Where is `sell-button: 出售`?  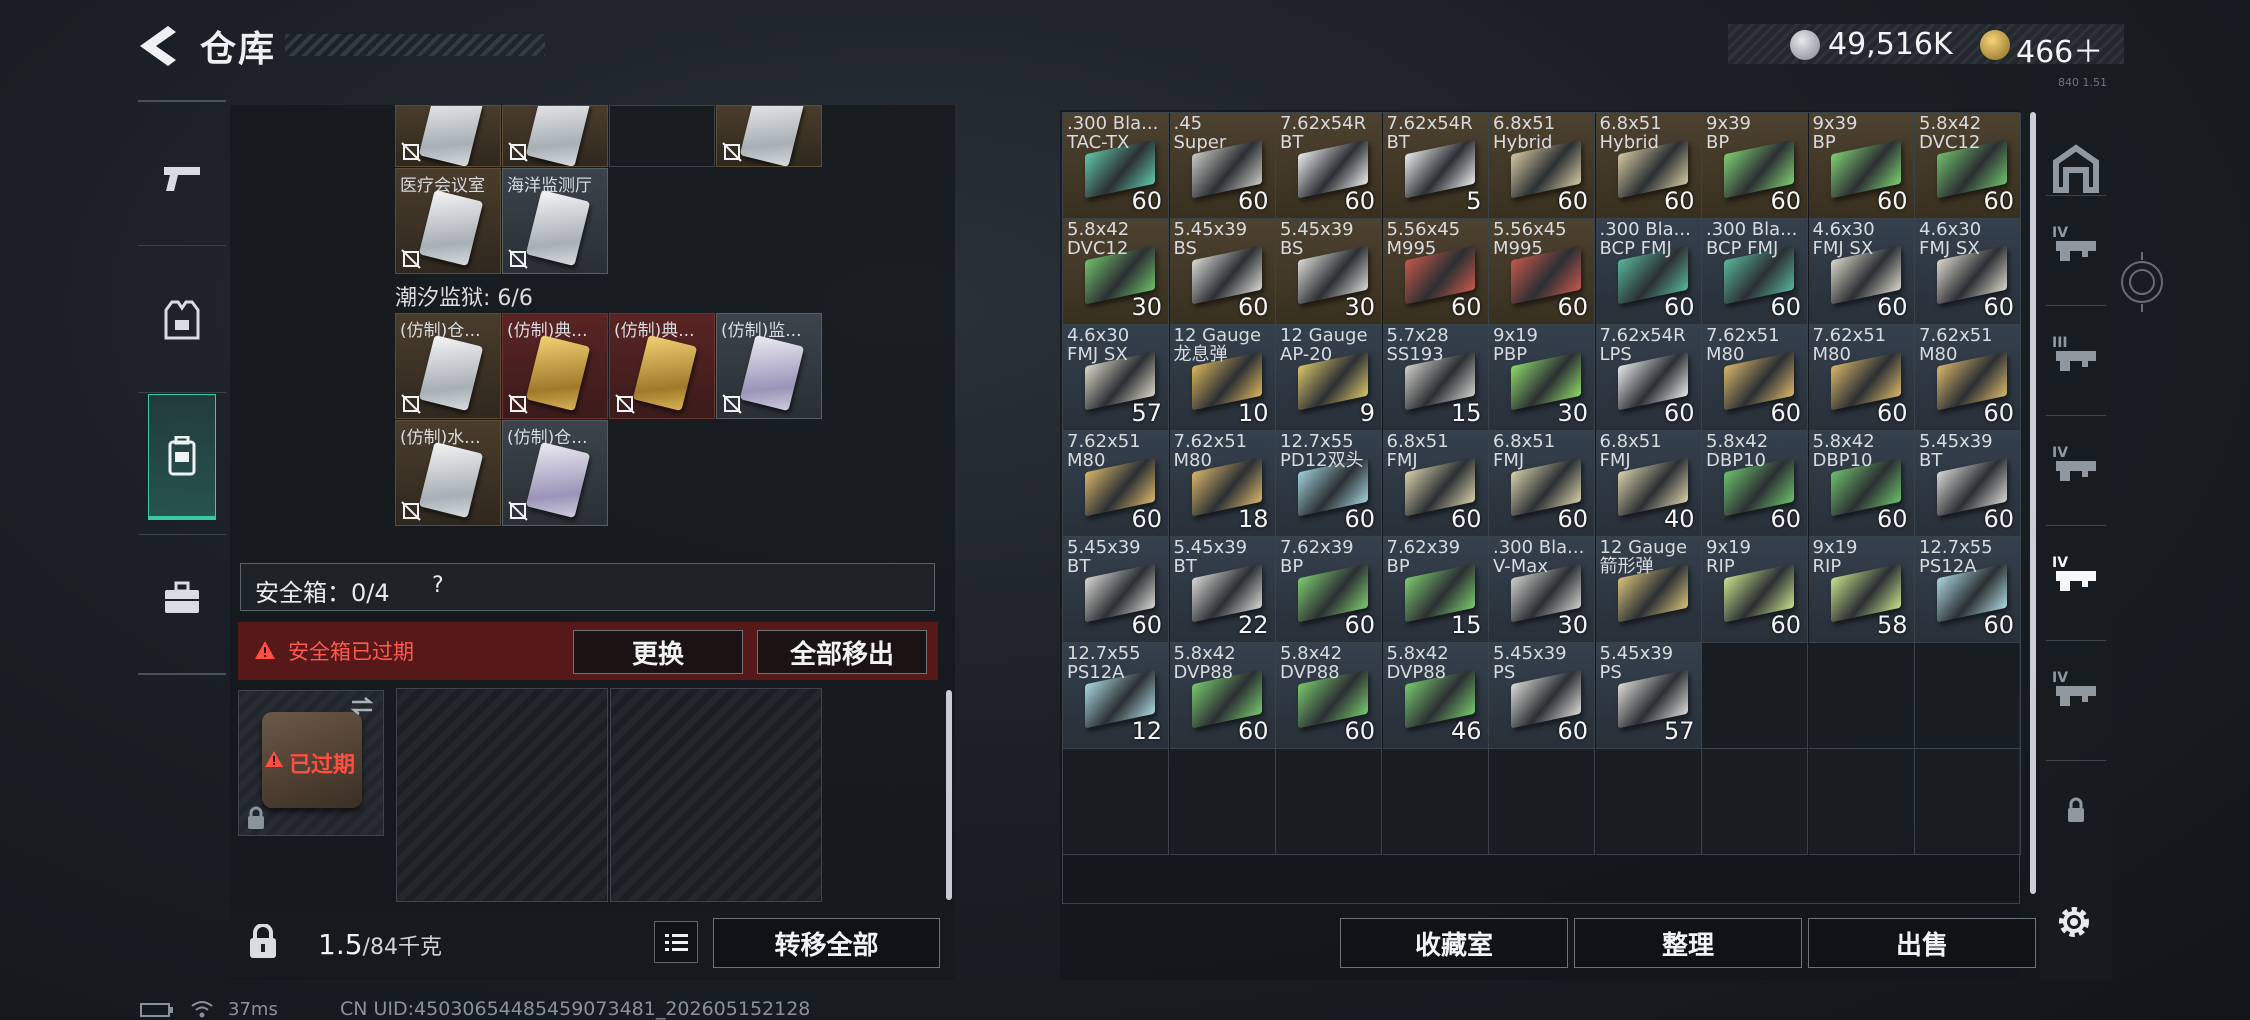 sell-button: 出售 is located at coordinates (1922, 943).